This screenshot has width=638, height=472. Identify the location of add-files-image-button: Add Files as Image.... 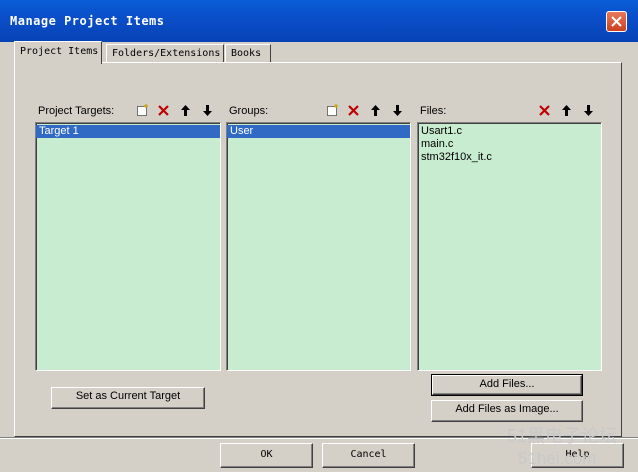
(507, 411).